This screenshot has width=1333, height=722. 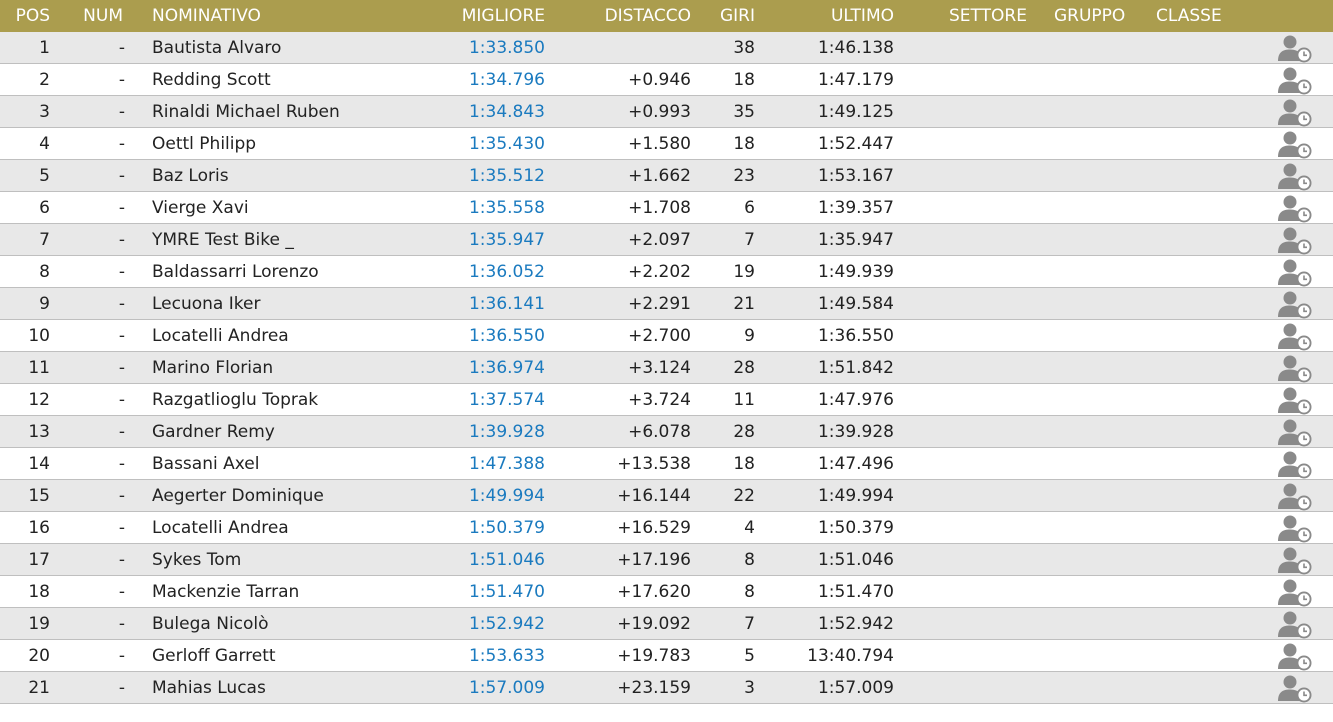 What do you see at coordinates (855, 336) in the screenshot?
I see `row-last-lap: 1:36.550` at bounding box center [855, 336].